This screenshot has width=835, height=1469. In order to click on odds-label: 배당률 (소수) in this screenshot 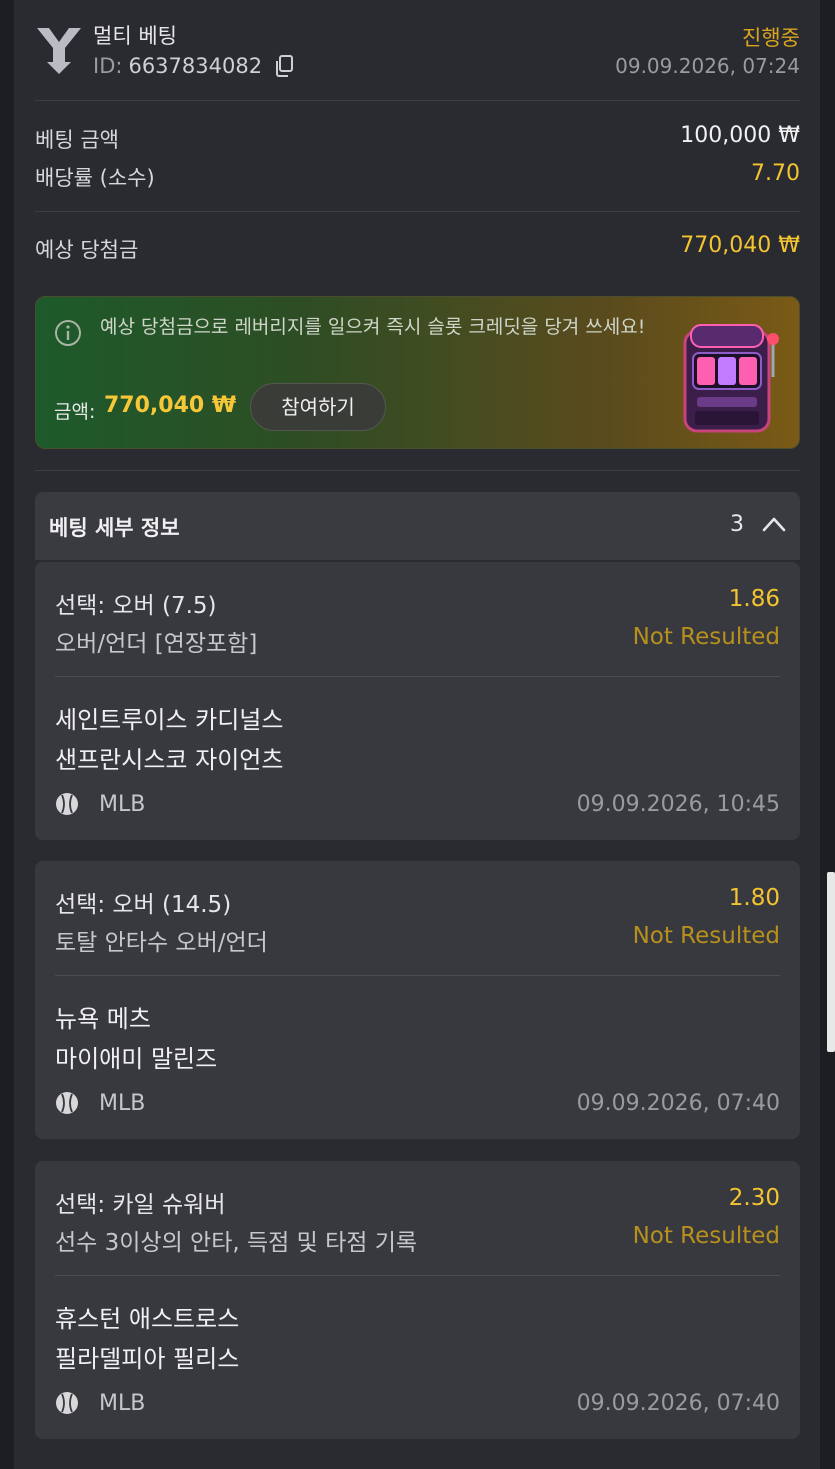, I will do `click(95, 178)`.